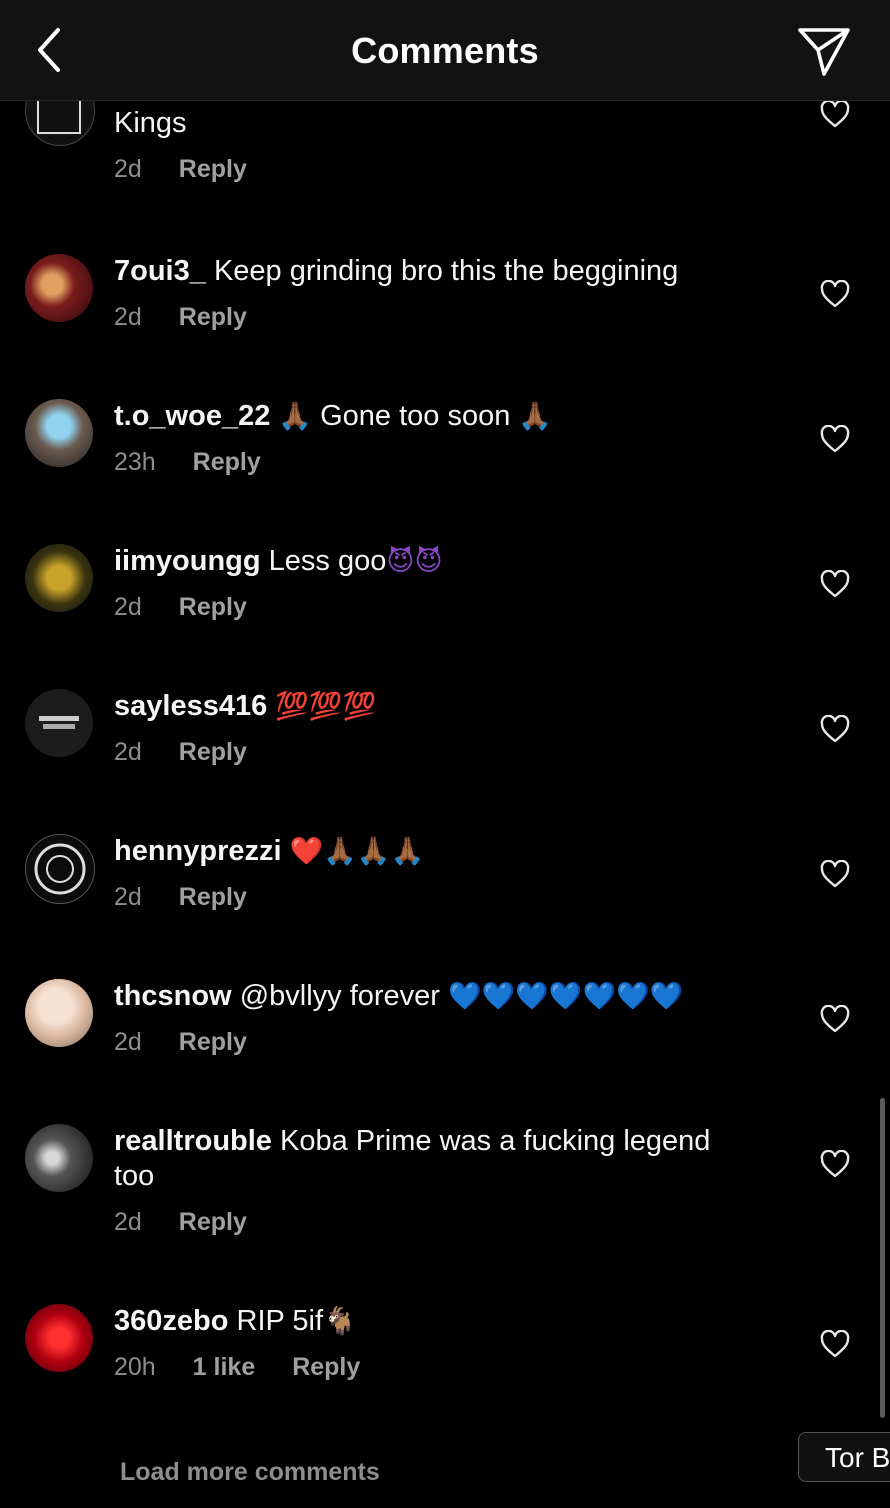 The height and width of the screenshot is (1508, 890). Describe the element at coordinates (442, 1367) in the screenshot. I see `comment-meta: 20h 1 like Reply` at that location.